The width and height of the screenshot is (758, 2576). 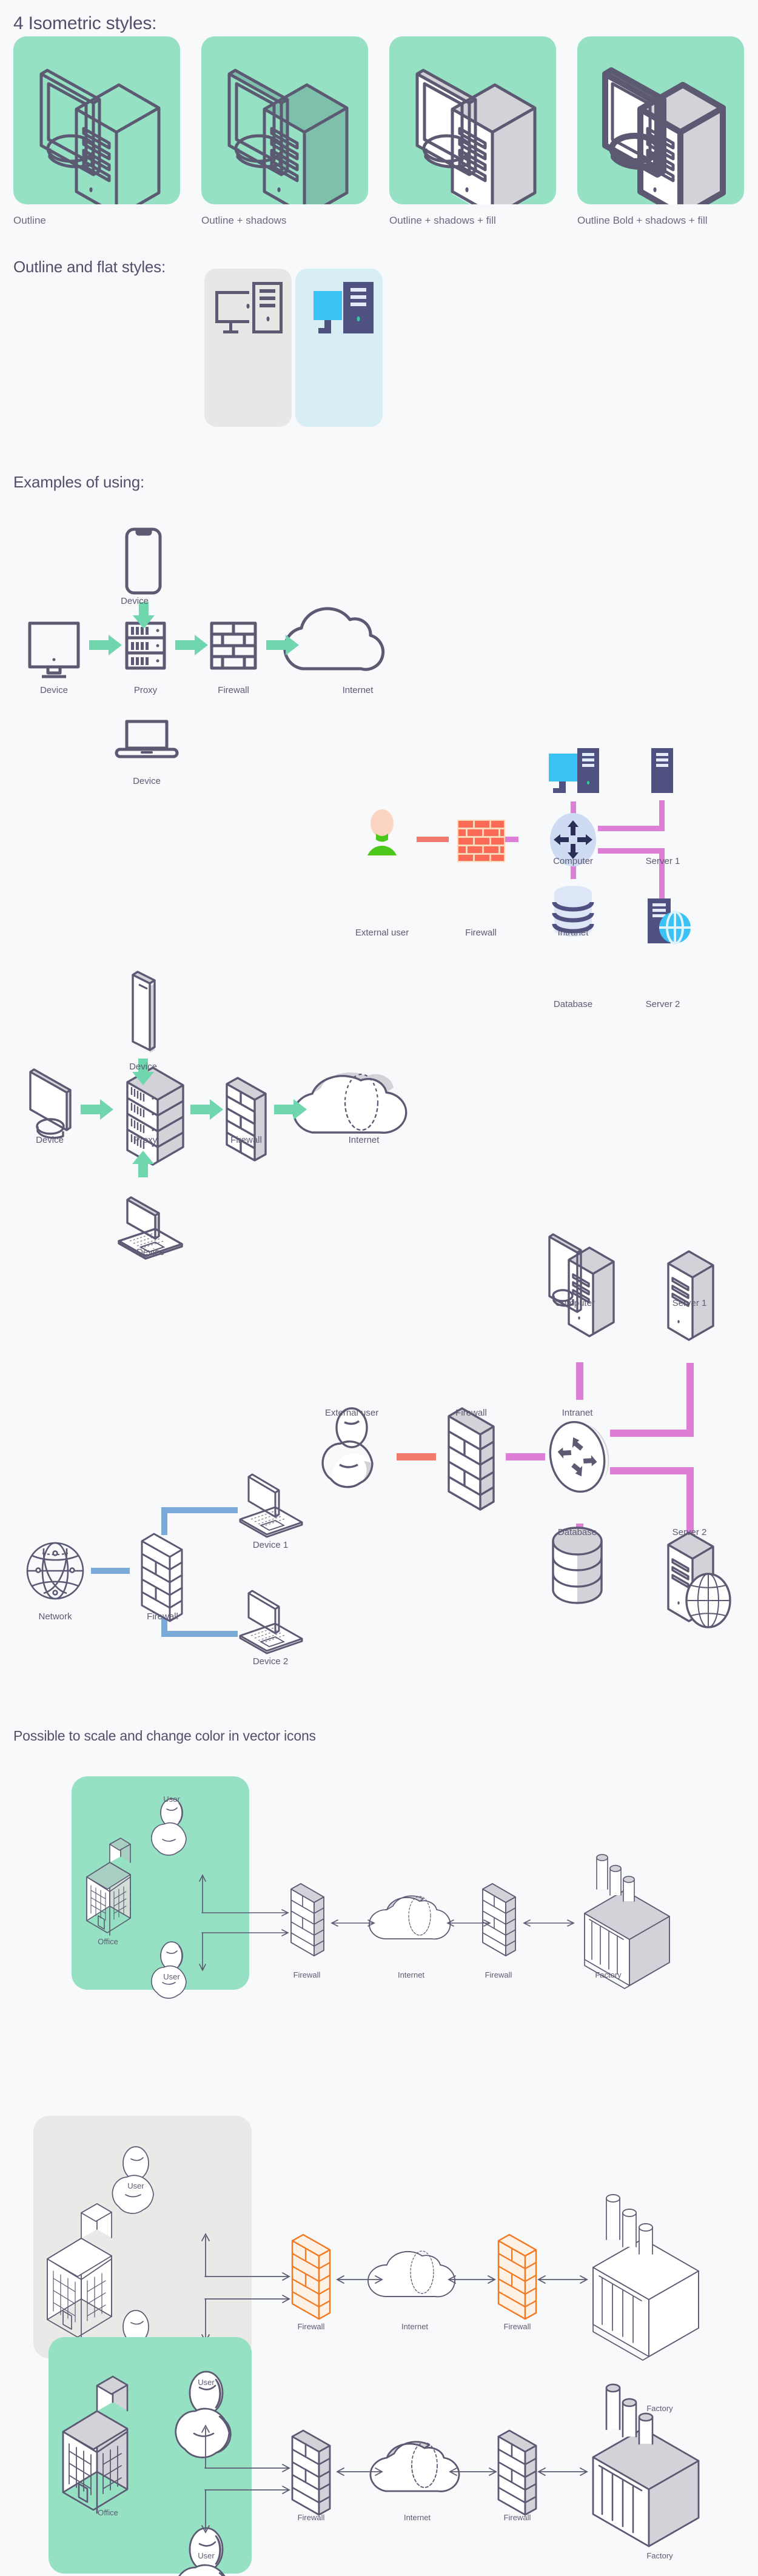 What do you see at coordinates (248, 348) in the screenshot?
I see `flat-style-card-outline` at bounding box center [248, 348].